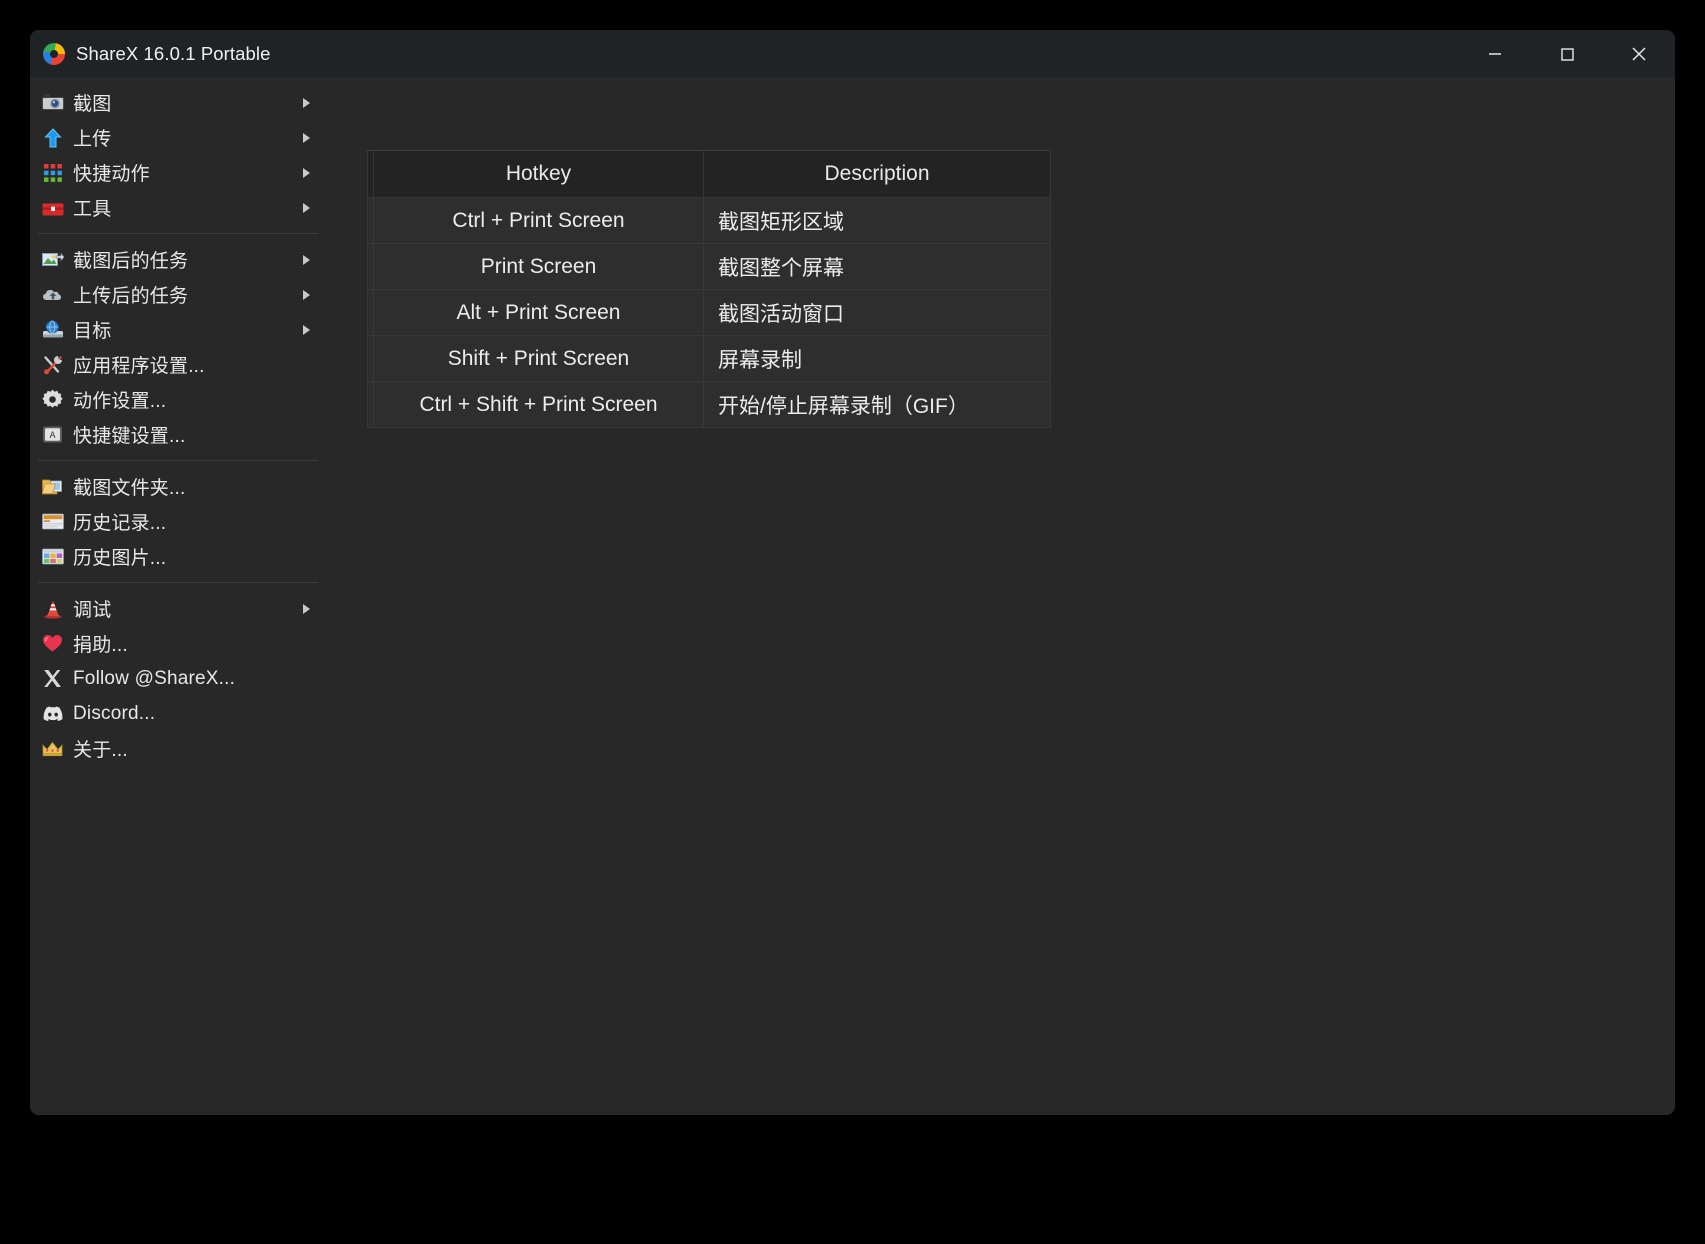 This screenshot has width=1705, height=1244. I want to click on sidebar-item-label: 工具, so click(92, 209).